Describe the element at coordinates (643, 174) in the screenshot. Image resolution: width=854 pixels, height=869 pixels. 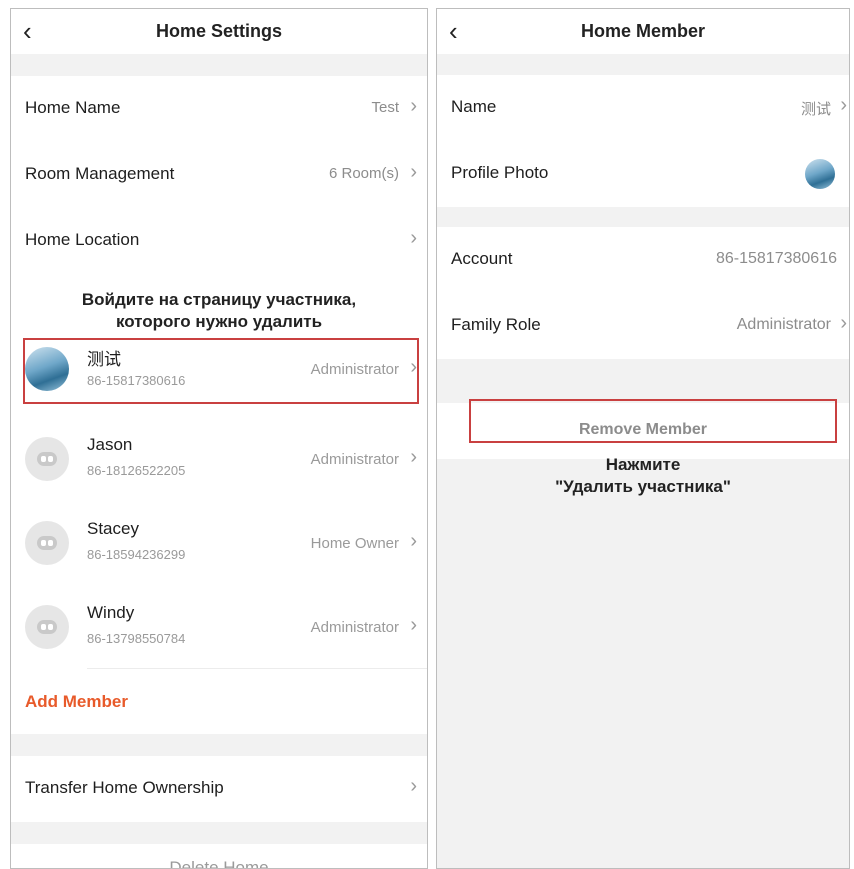
I see `profile-photo-row: Profile Photo` at that location.